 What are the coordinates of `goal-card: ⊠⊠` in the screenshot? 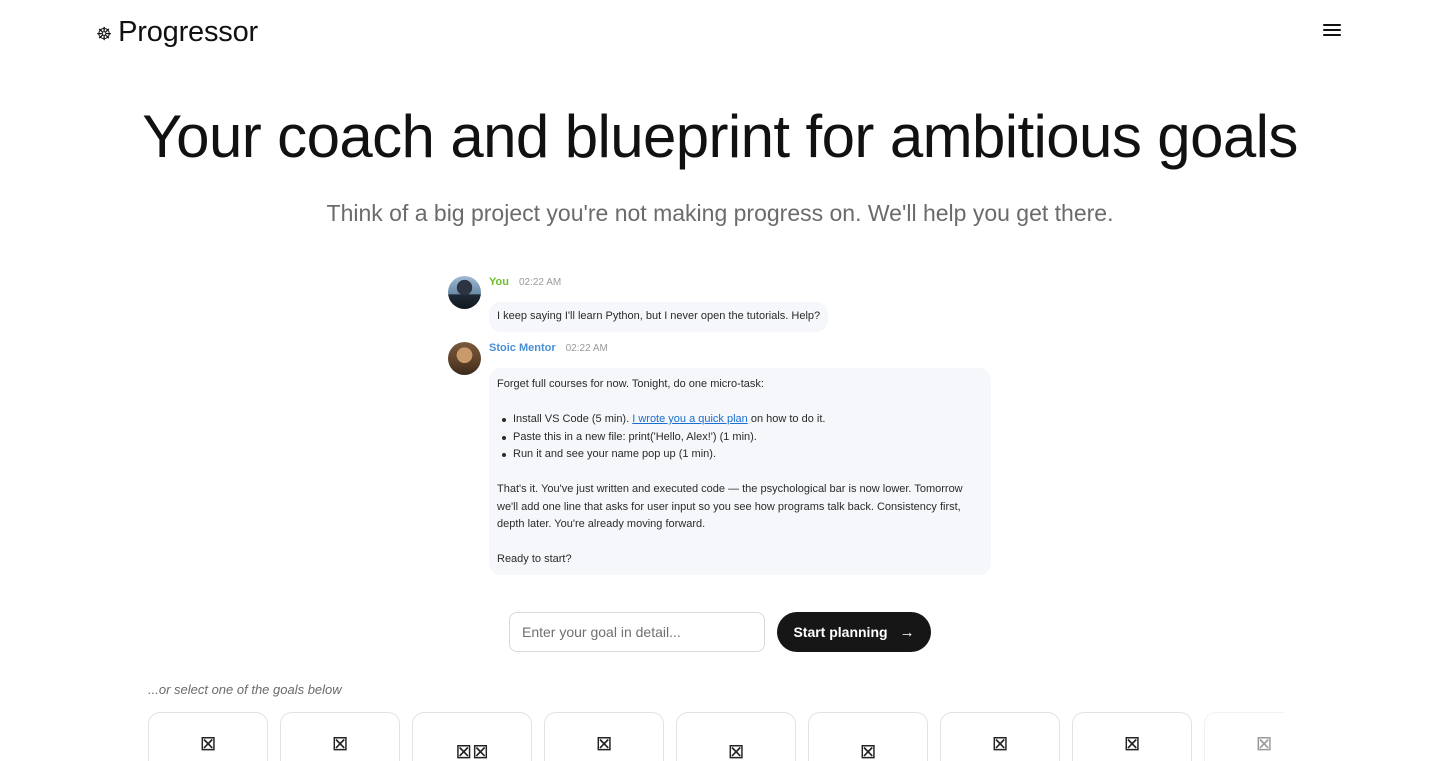 It's located at (472, 736).